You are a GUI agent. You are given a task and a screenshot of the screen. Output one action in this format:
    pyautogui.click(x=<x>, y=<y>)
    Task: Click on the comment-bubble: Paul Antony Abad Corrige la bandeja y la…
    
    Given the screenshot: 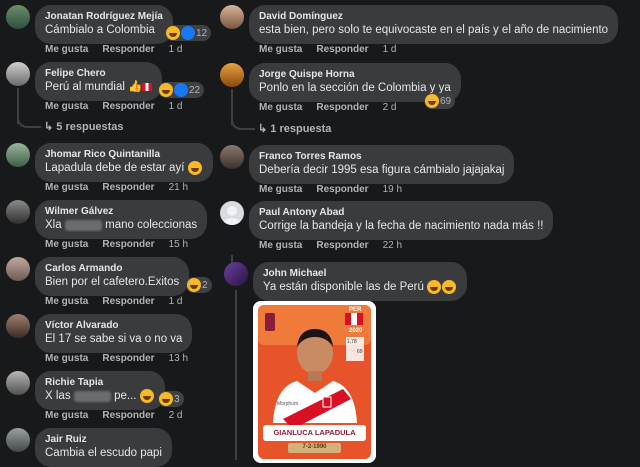 What is the action you would take?
    pyautogui.click(x=401, y=220)
    